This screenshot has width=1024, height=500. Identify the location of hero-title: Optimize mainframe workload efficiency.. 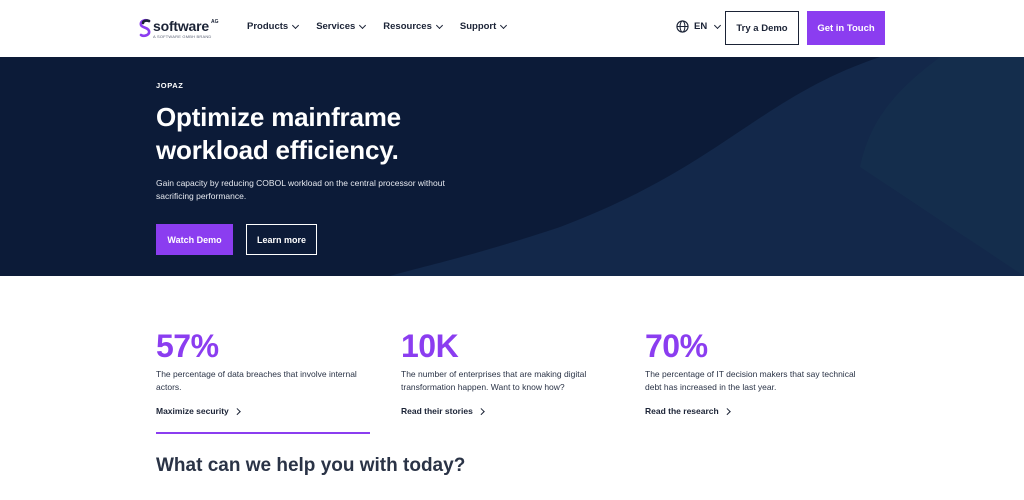
(278, 133).